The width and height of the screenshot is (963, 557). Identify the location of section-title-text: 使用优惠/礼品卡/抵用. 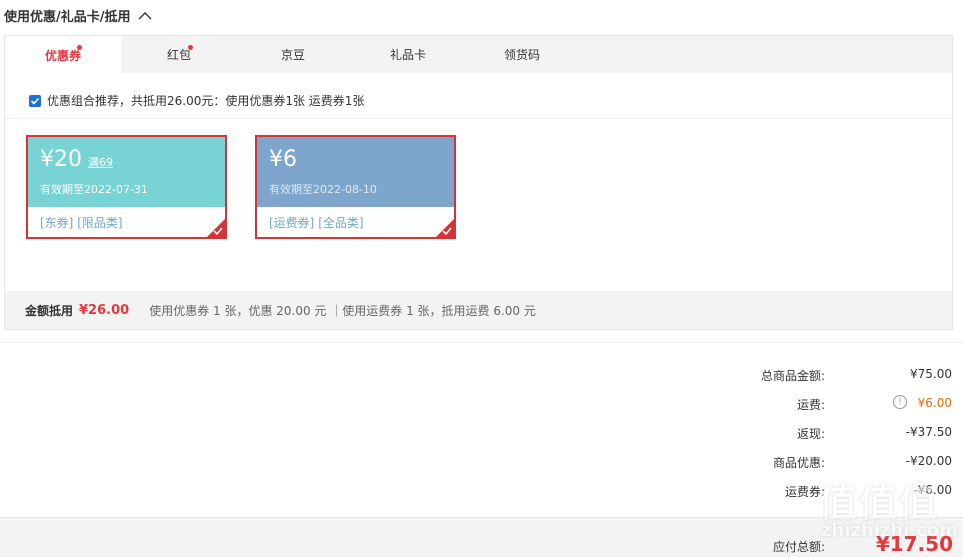
(67, 17).